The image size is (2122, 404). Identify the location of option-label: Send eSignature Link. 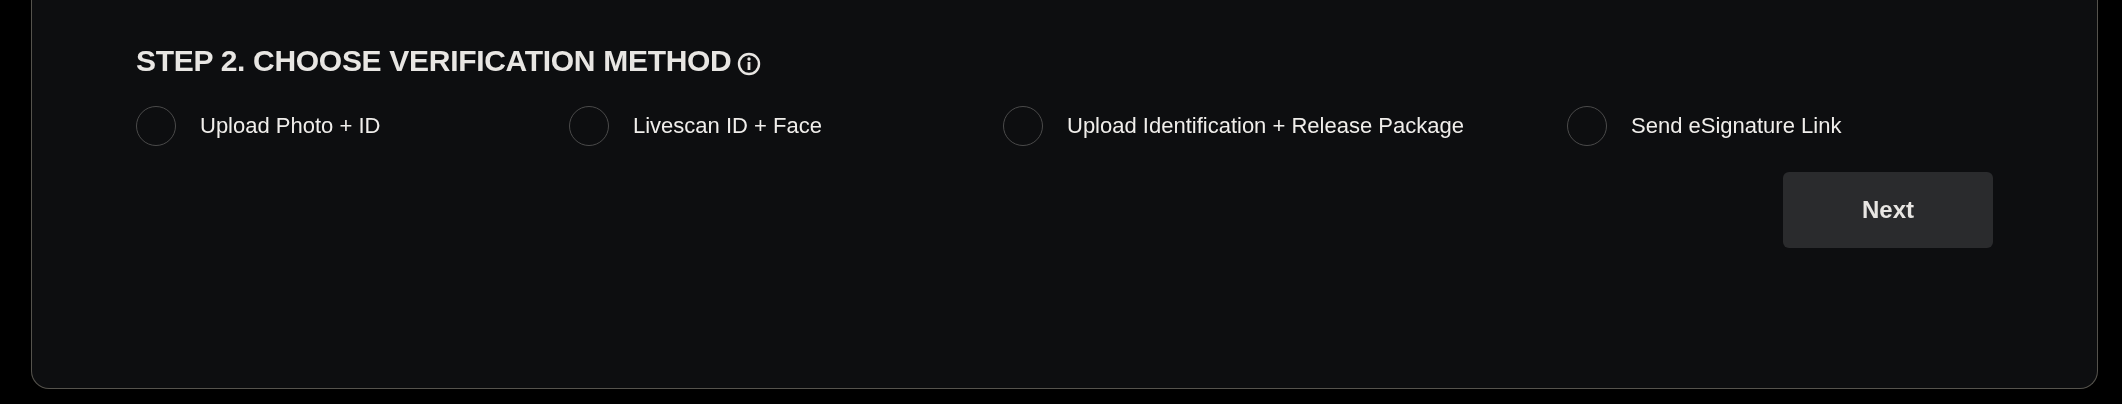
(1736, 126).